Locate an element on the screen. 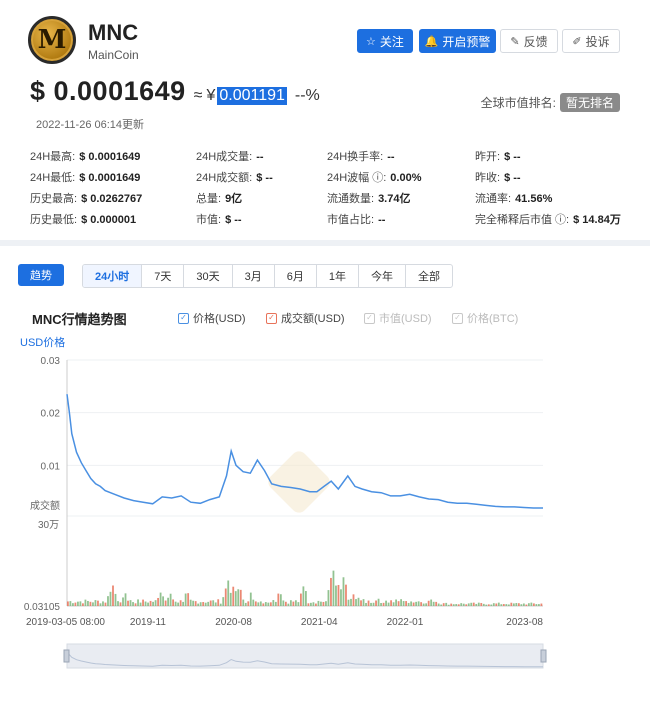 This screenshot has height=719, width=650. volume-axis-title: 成交额 is located at coordinates (45, 505).